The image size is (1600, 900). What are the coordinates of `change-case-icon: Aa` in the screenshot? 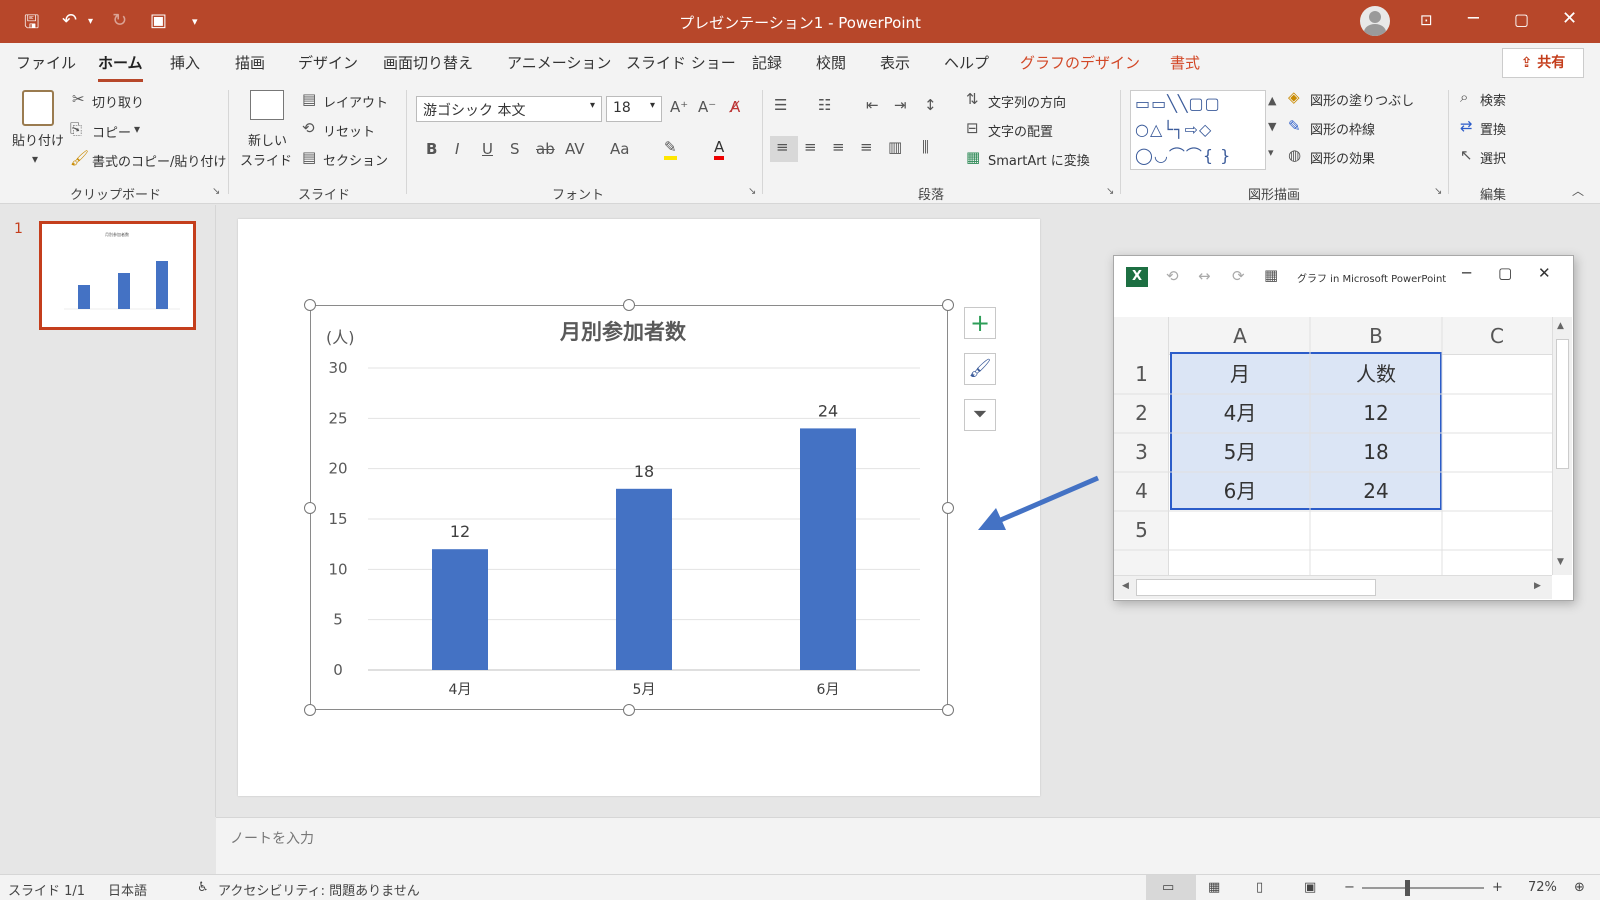 It's located at (619, 149).